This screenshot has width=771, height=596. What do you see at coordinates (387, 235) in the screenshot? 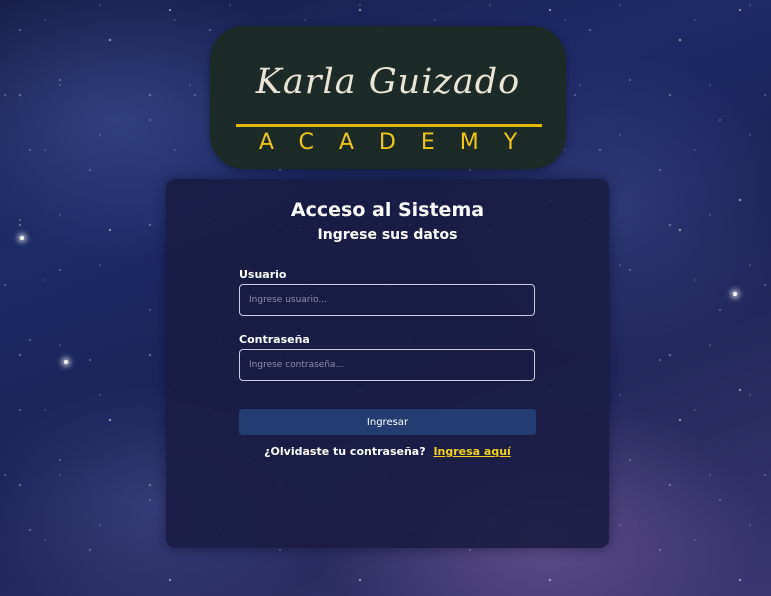
I see `login-subtitle: Ingrese sus datos` at bounding box center [387, 235].